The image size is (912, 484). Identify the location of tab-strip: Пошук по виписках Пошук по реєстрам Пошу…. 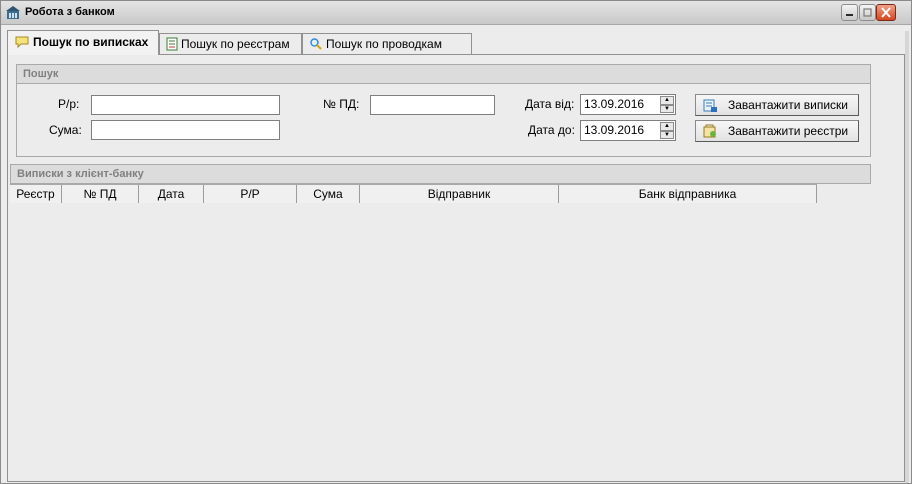
(457, 42).